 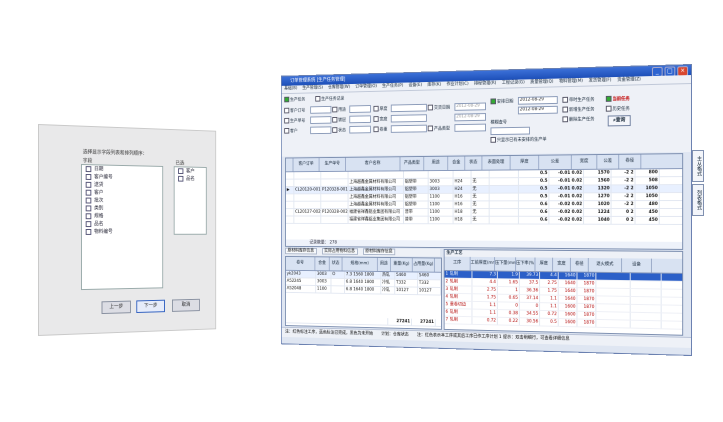 What do you see at coordinates (537, 110) in the screenshot?
I see `schedule-date-to: 2012-08-29` at bounding box center [537, 110].